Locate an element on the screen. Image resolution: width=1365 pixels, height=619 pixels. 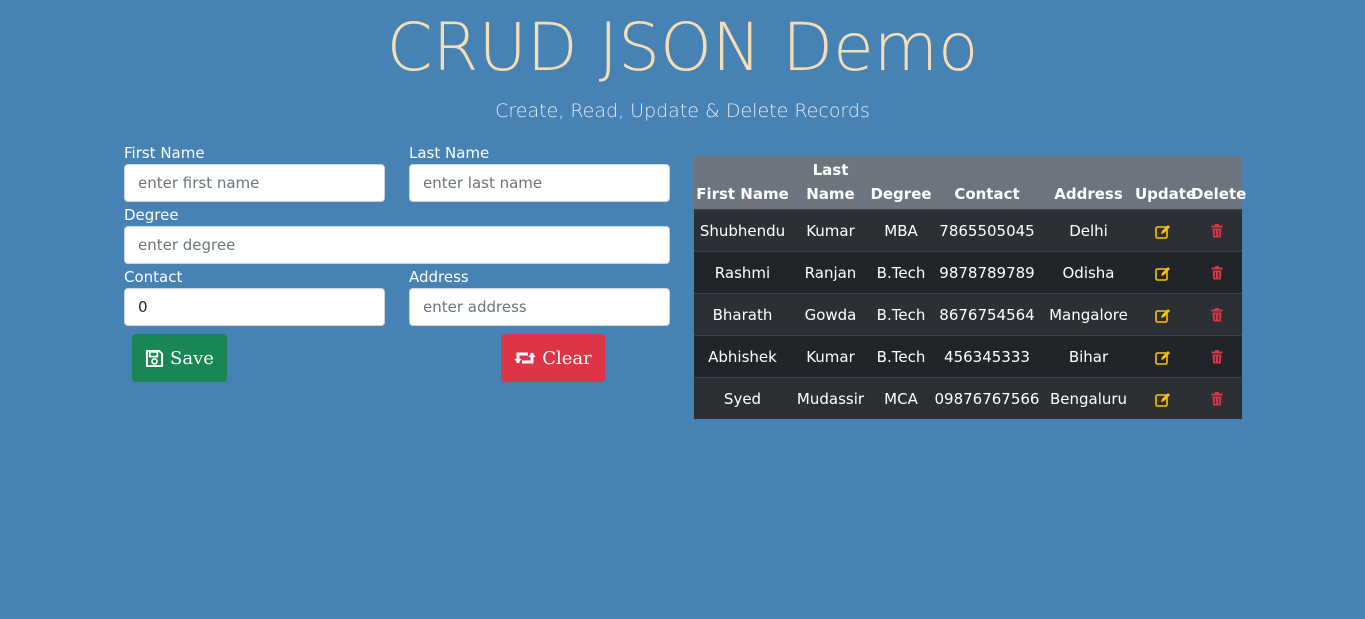
cell-first-name: Syed is located at coordinates (742, 398).